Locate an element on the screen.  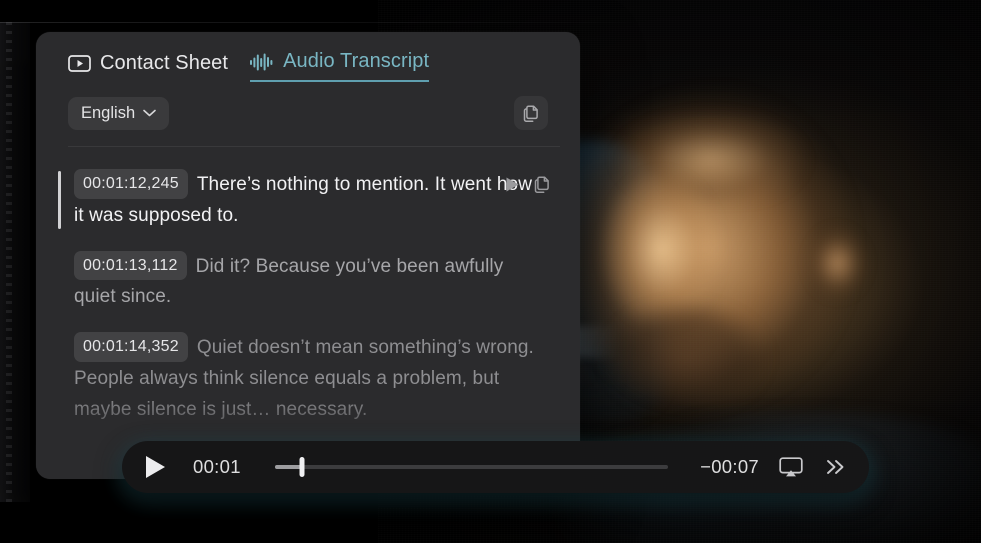
scrubber-handle is located at coordinates (302, 467).